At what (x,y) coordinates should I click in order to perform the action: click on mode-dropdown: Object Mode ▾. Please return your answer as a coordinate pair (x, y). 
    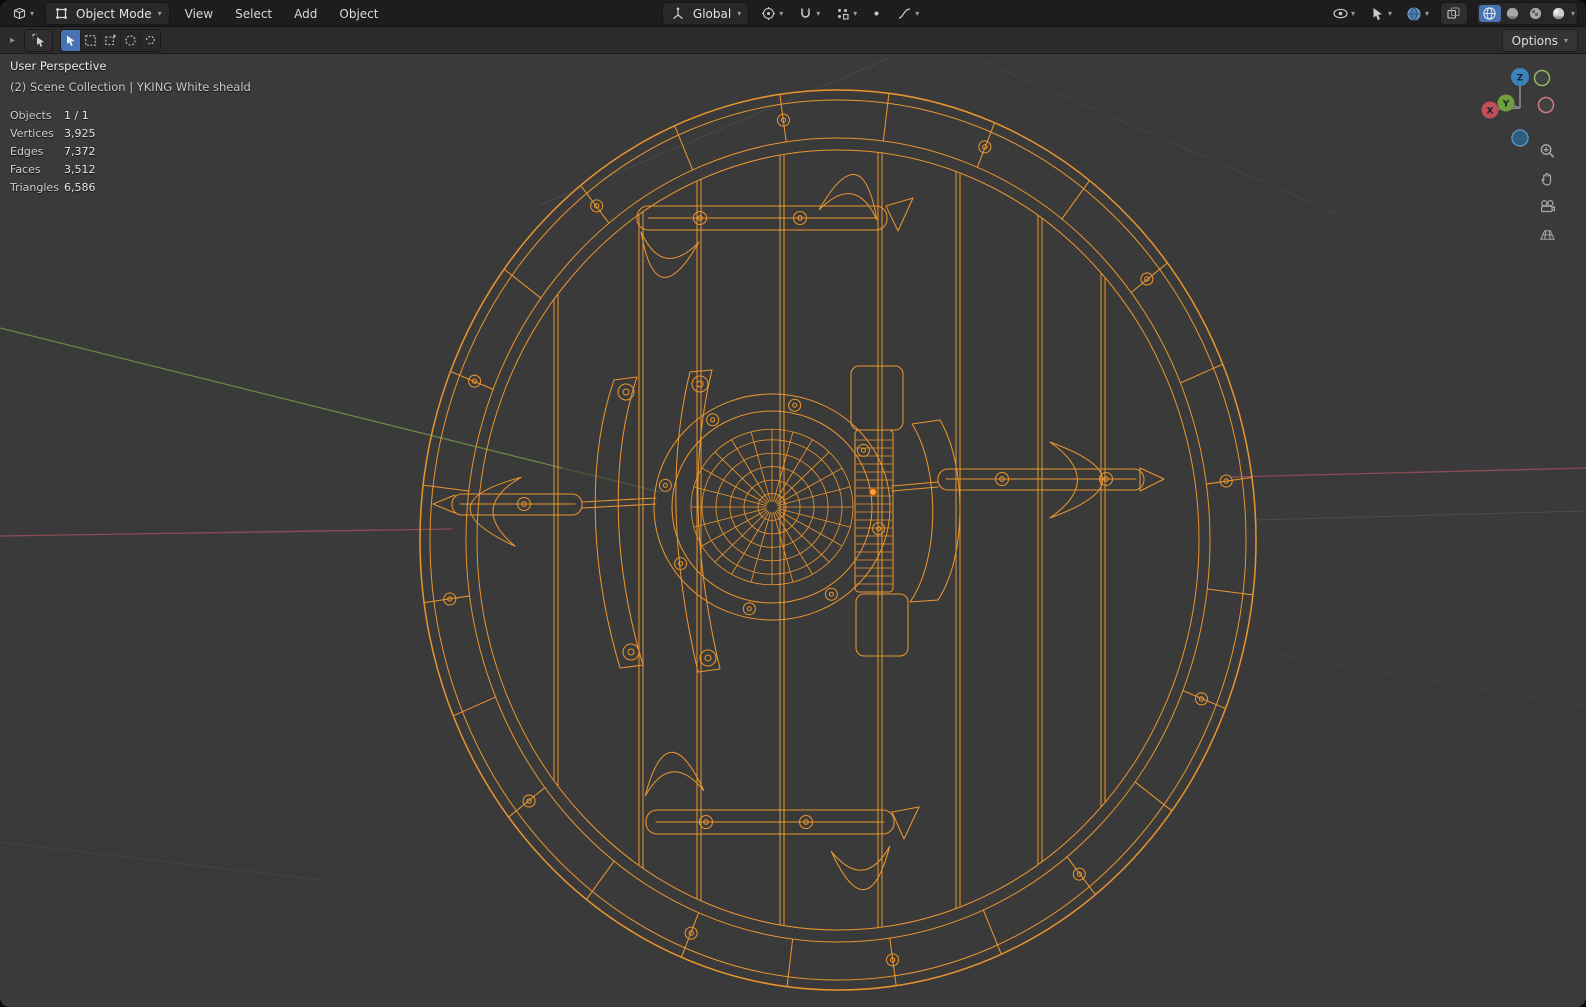
    Looking at the image, I should click on (107, 13).